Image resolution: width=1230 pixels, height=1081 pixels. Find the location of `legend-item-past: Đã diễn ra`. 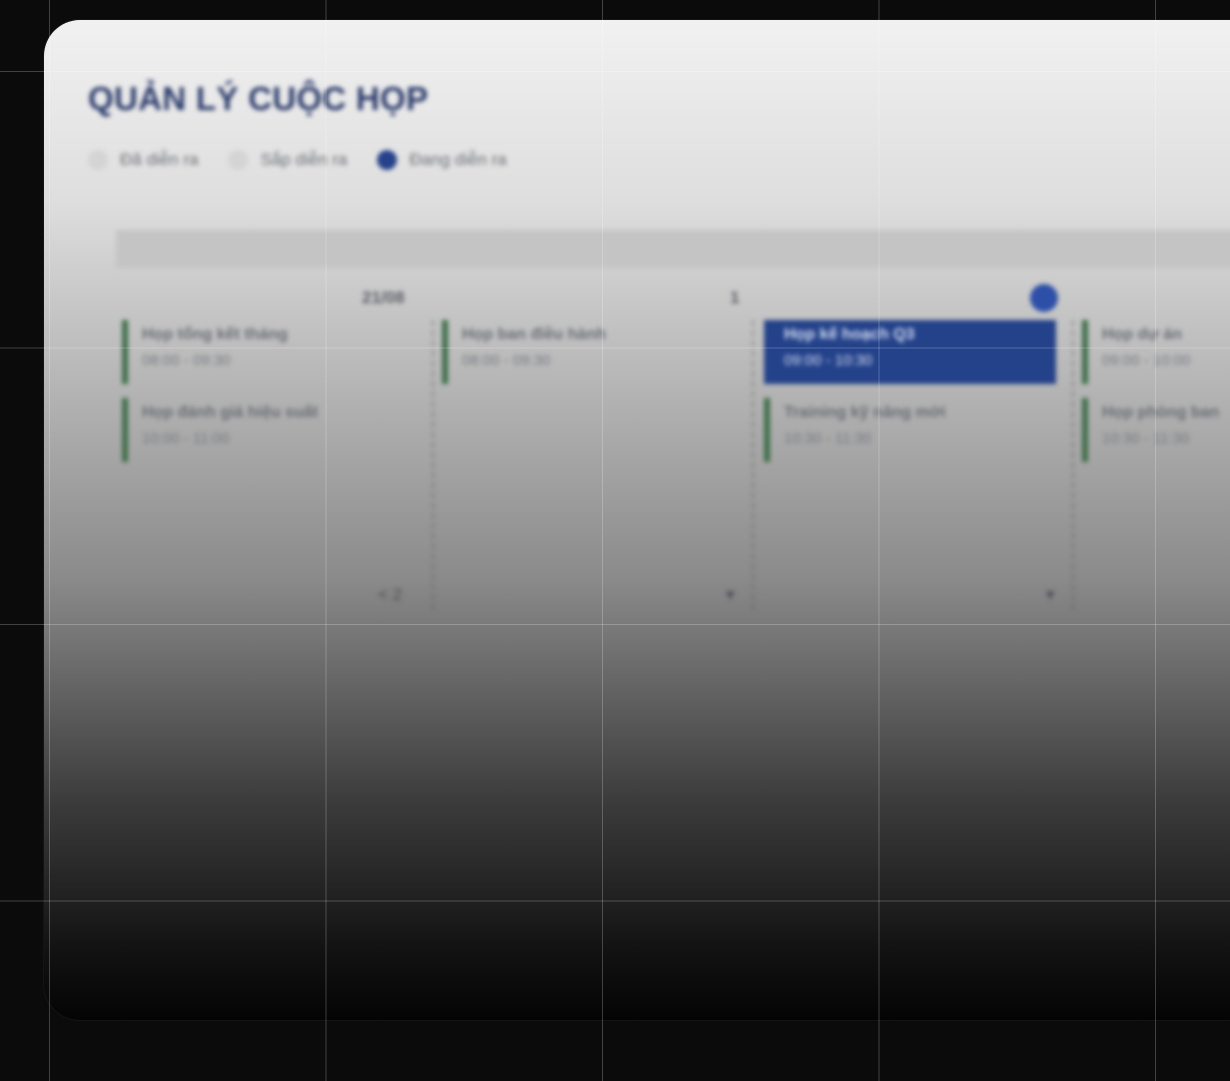

legend-item-past: Đã diễn ra is located at coordinates (143, 160).